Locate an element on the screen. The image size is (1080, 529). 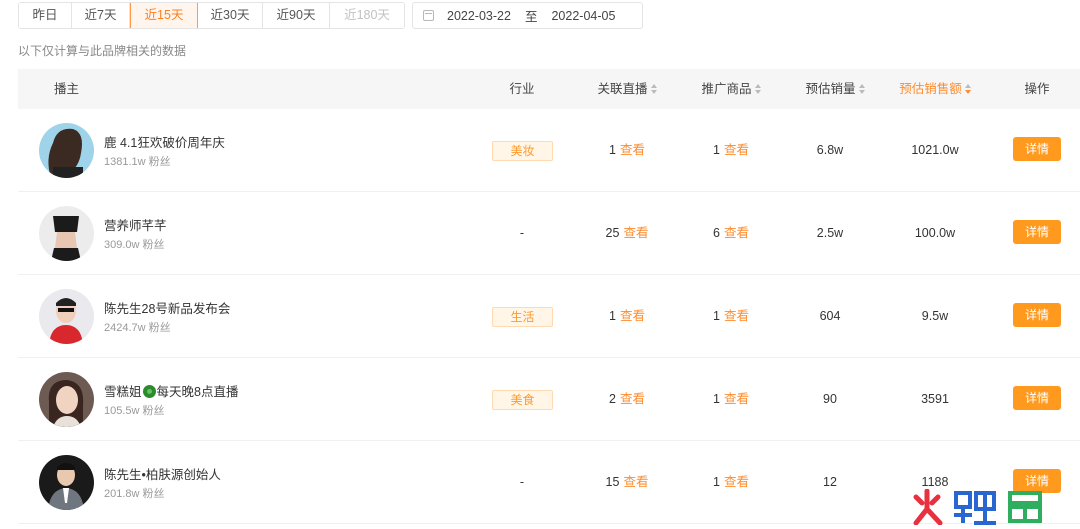
date-range-picker: 2022-03-22 至 2022-04-05 is located at coordinates (527, 15).